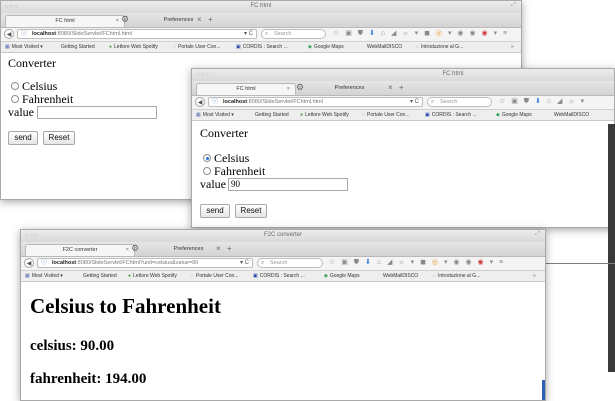 The image size is (615, 401). Describe the element at coordinates (611, 248) in the screenshot. I see `window-edge-shadow` at that location.